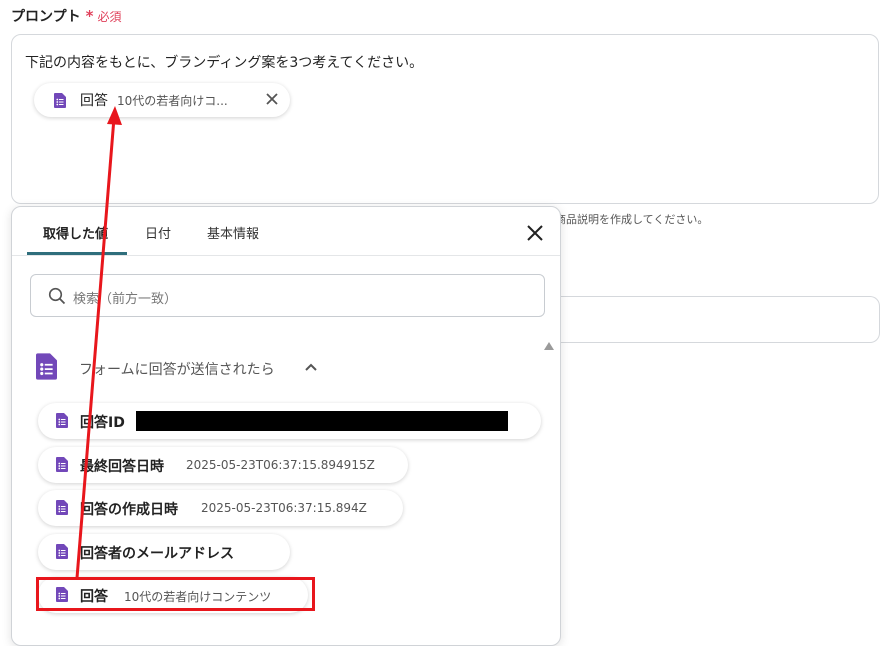  Describe the element at coordinates (94, 101) in the screenshot. I see `variable-chip-name: 回答` at that location.